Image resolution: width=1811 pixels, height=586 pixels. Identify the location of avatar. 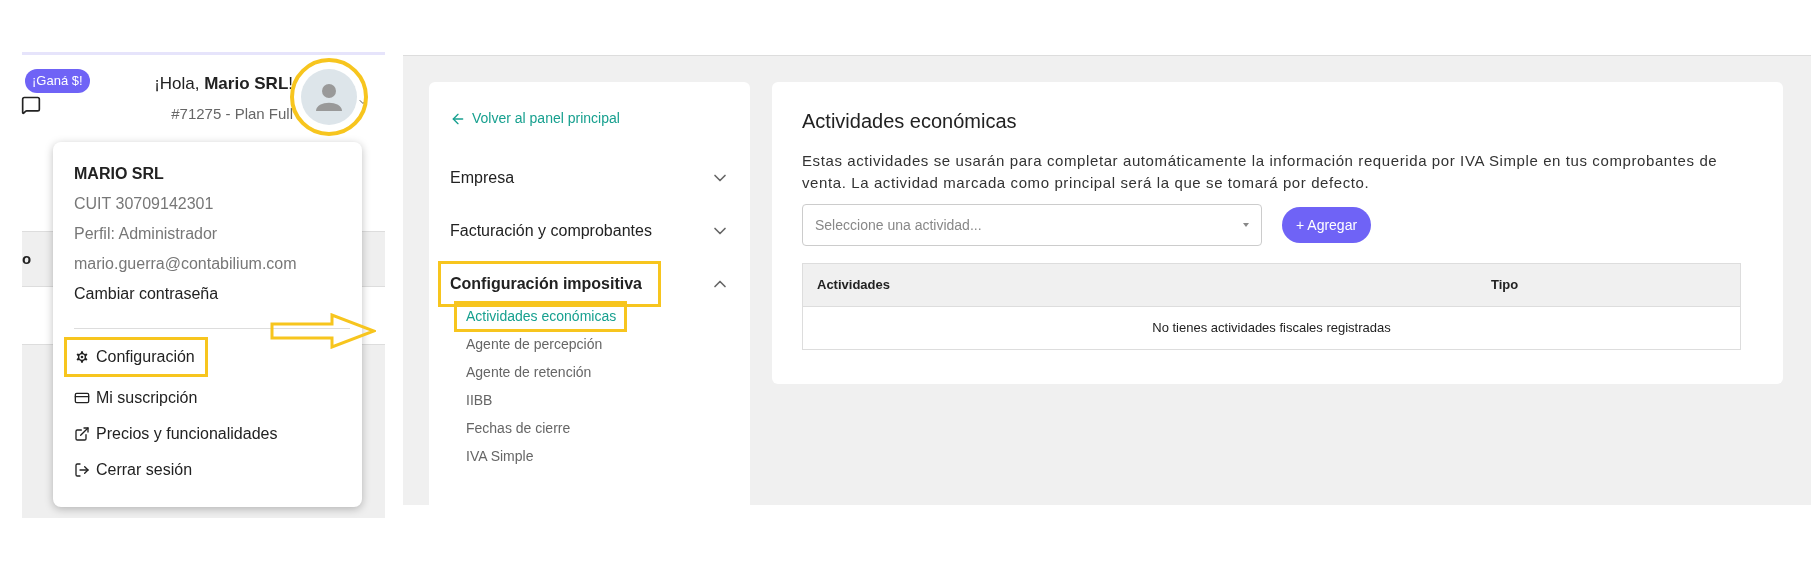
(329, 97).